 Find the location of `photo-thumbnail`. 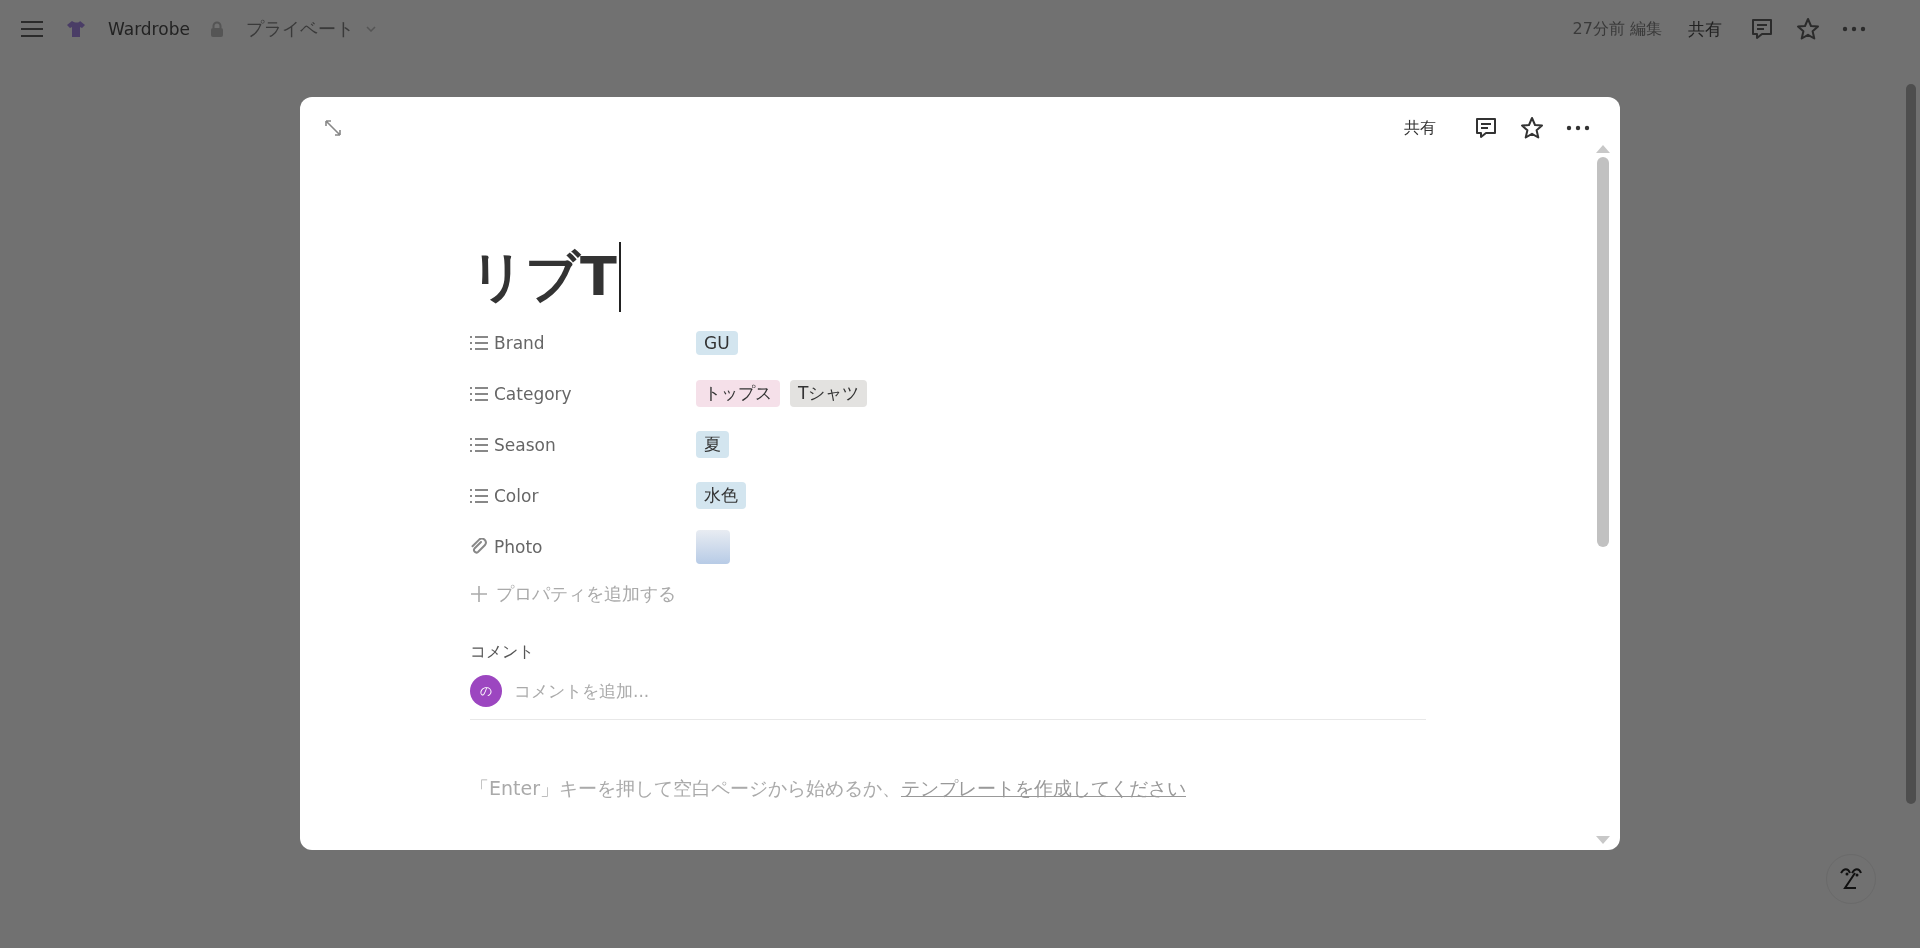

photo-thumbnail is located at coordinates (713, 546).